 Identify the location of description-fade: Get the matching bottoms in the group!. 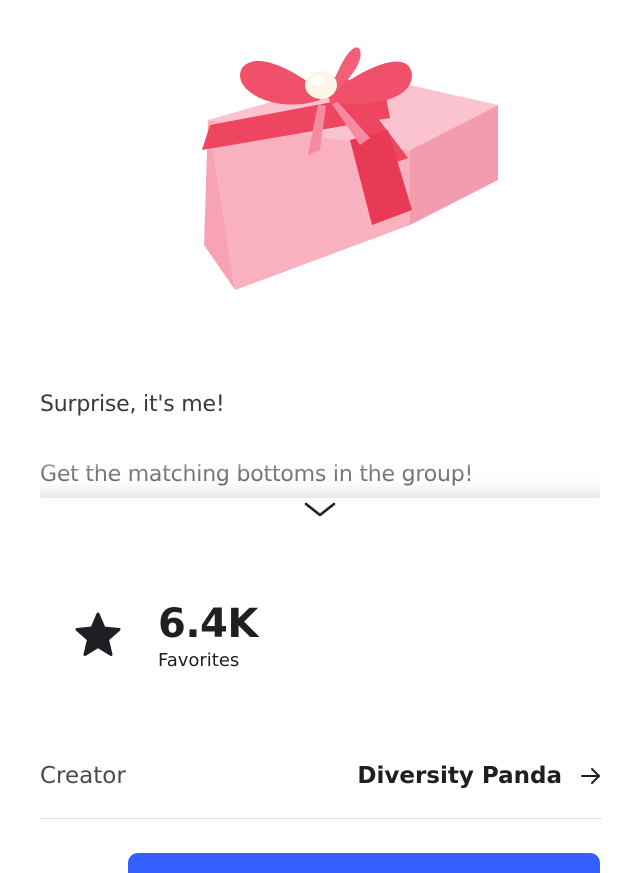
(320, 475).